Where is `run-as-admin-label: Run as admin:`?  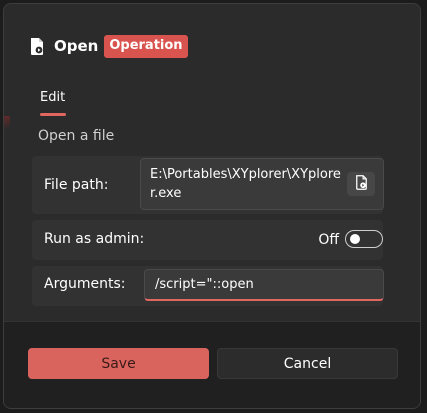
run-as-admin-label: Run as admin: is located at coordinates (94, 239).